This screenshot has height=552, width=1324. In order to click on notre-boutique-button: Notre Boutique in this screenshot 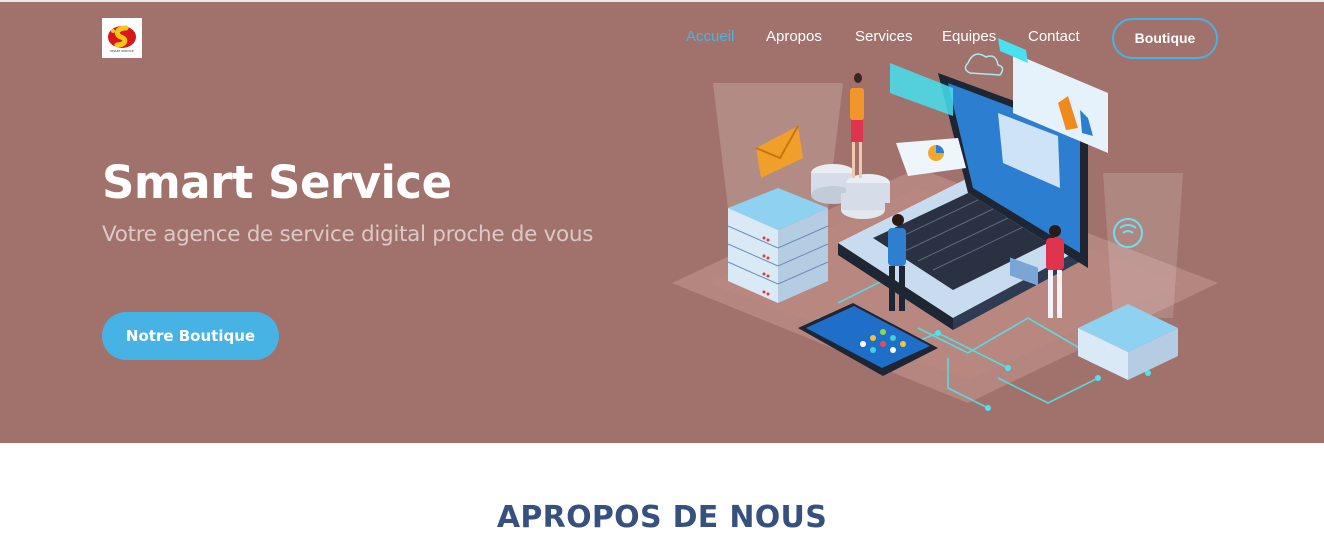, I will do `click(190, 336)`.